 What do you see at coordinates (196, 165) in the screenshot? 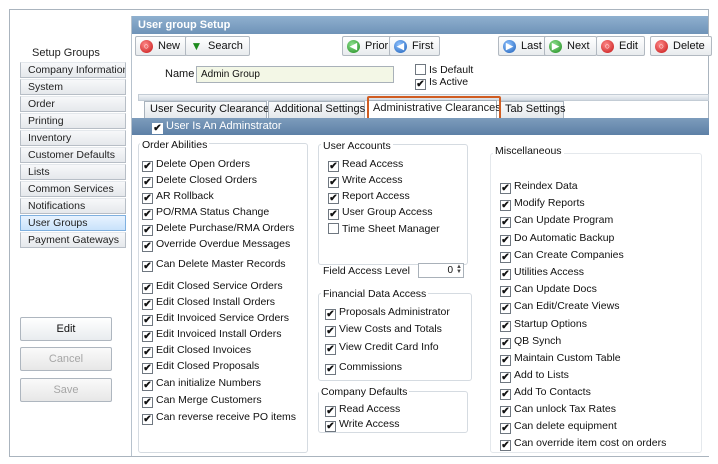
I see `order-ability-item: ✔ Delete Open Orders` at bounding box center [196, 165].